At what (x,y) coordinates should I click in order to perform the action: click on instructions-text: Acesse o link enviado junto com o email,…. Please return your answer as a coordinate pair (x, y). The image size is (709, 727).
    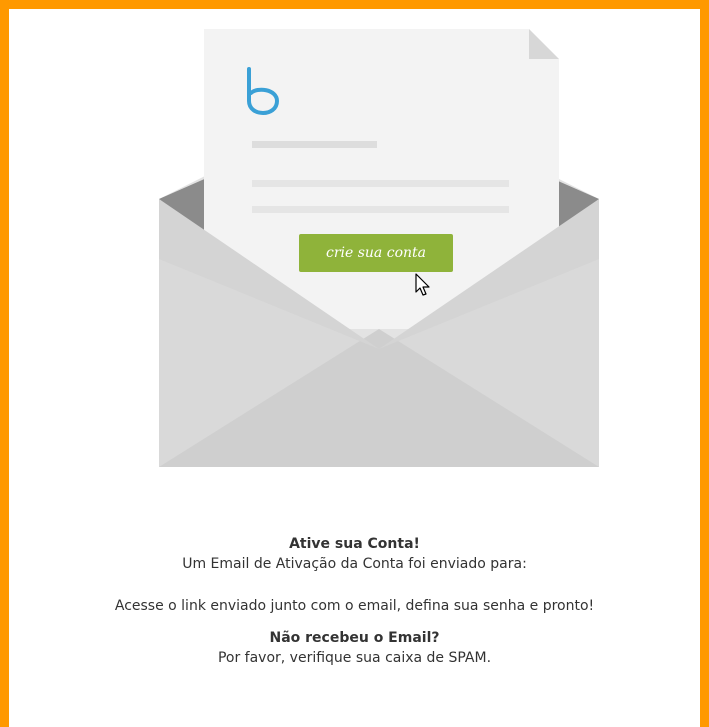
    Looking at the image, I should click on (354, 606).